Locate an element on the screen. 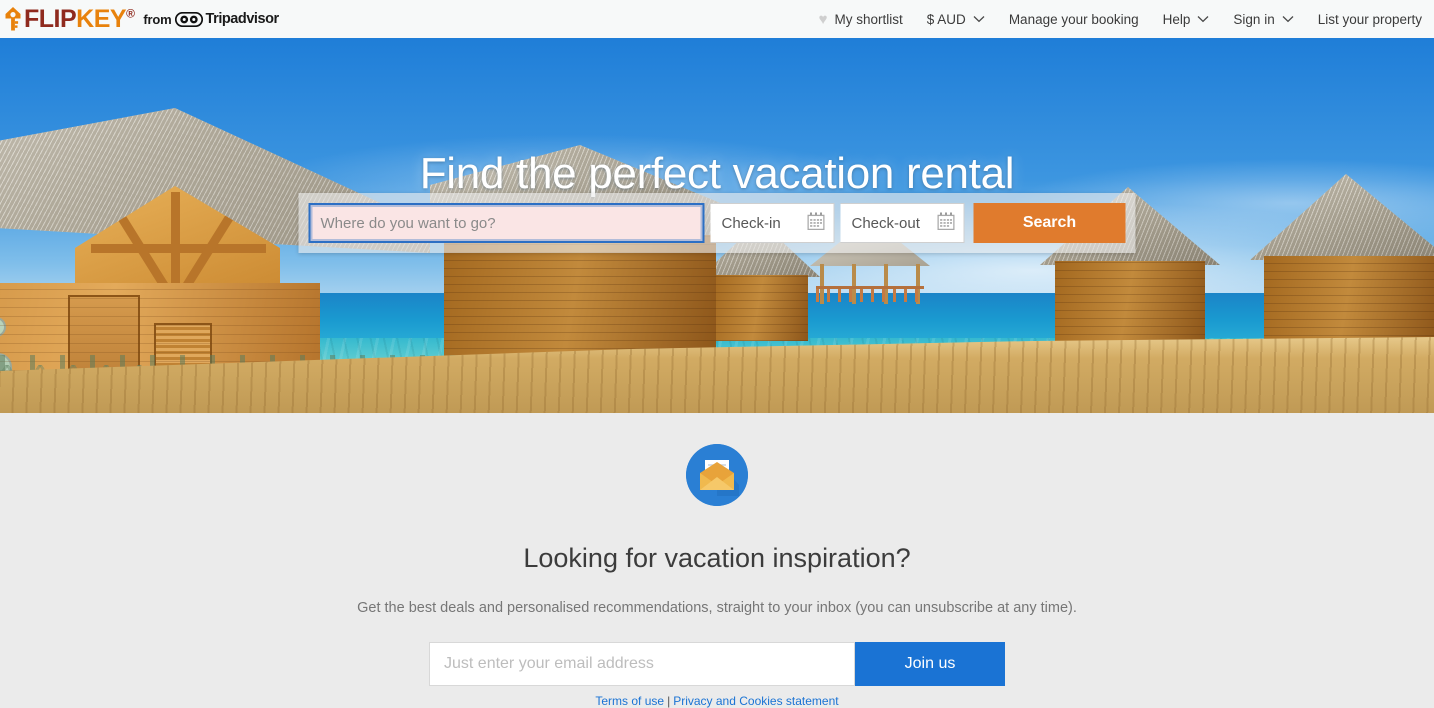 The height and width of the screenshot is (708, 1434). nav-item-manage-booking: Manage your booking is located at coordinates (1074, 19).